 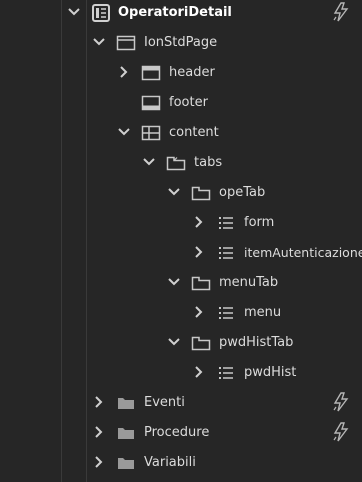 What do you see at coordinates (176, 163) in the screenshot?
I see `tabs-icon` at bounding box center [176, 163].